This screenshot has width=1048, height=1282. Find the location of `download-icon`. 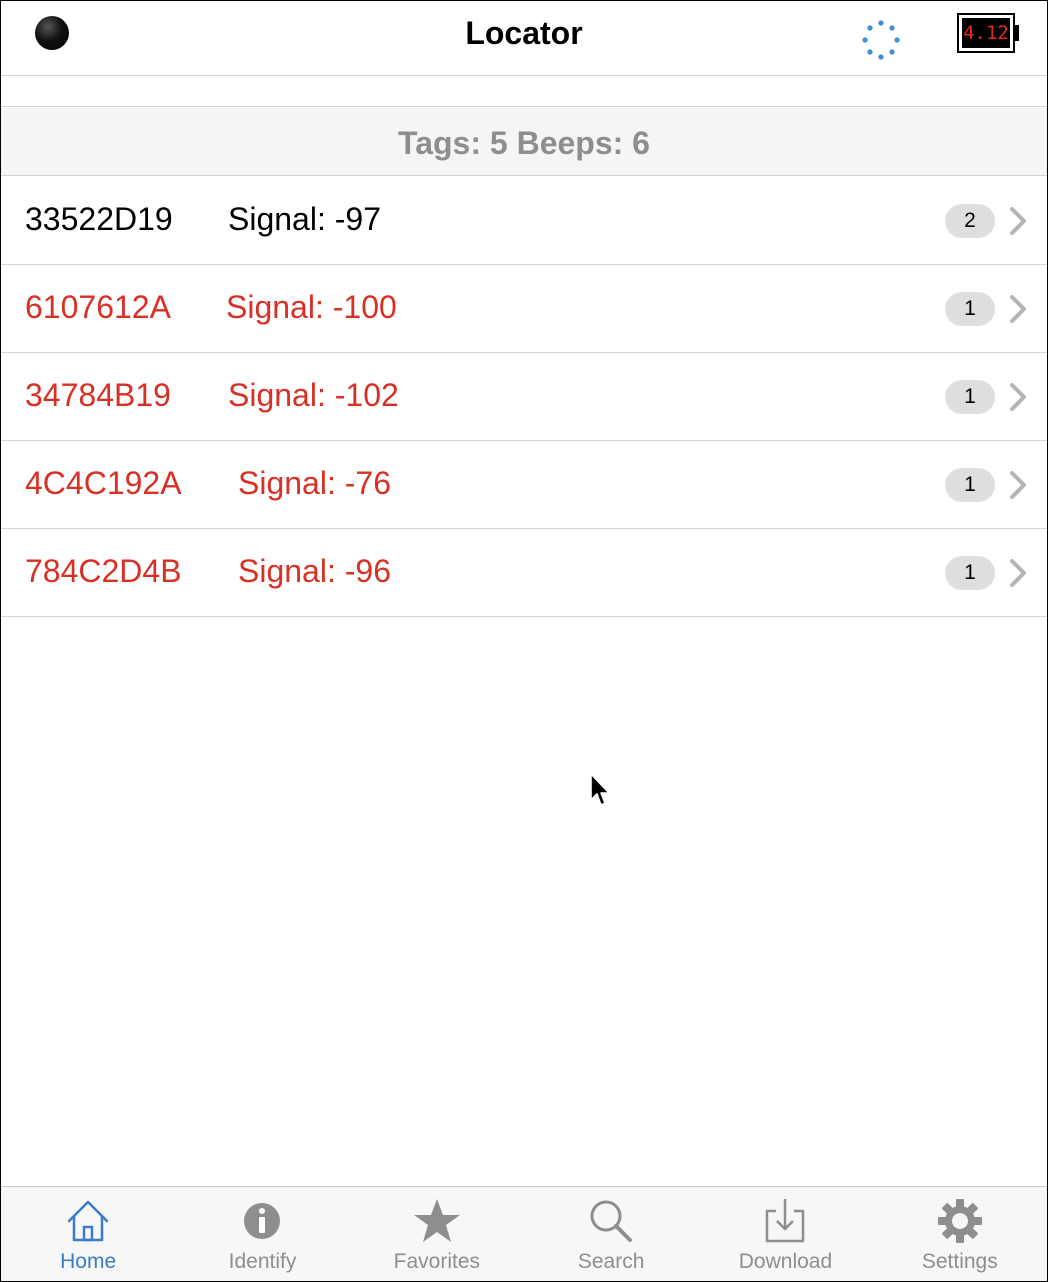

download-icon is located at coordinates (785, 1221).